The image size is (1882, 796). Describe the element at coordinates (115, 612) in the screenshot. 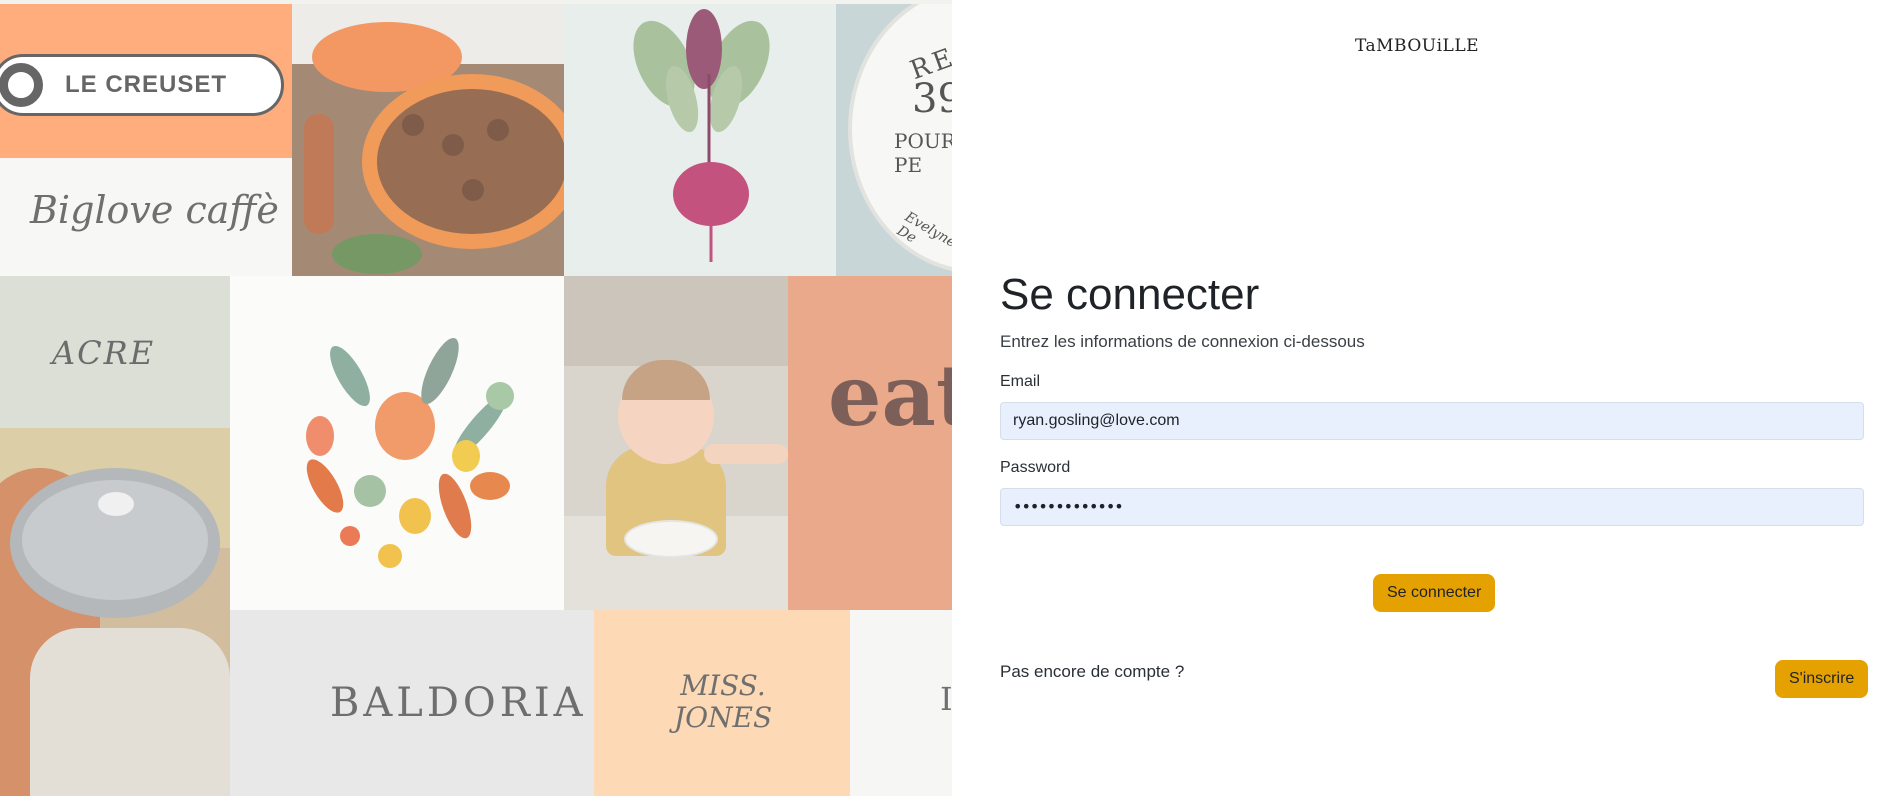

I see `woman-with-pot-photo` at that location.